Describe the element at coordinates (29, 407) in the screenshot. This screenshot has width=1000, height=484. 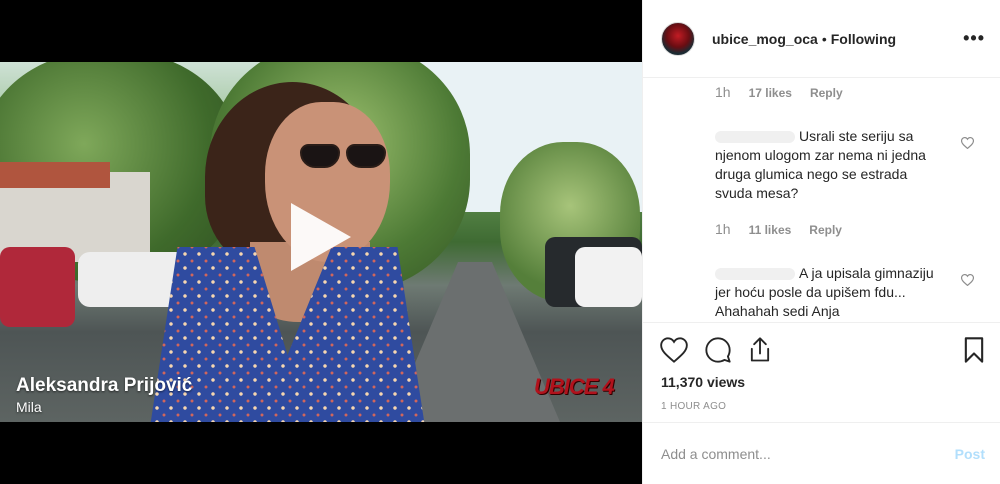
I see `caption-role: Mila` at that location.